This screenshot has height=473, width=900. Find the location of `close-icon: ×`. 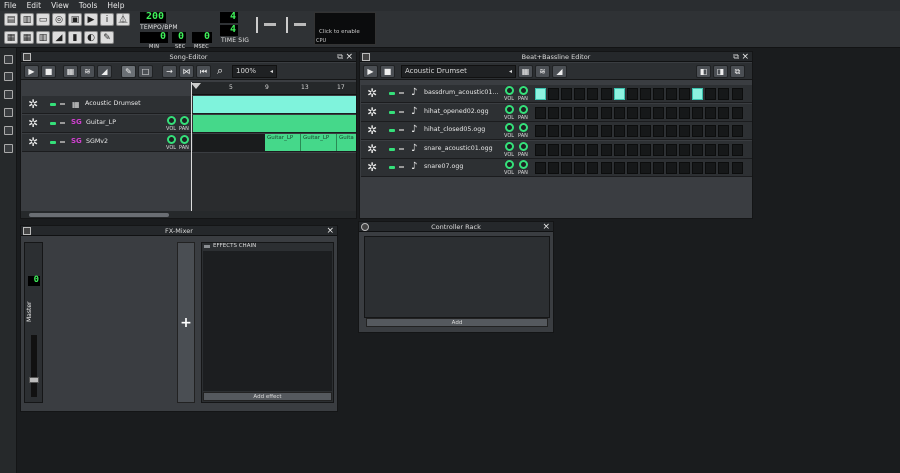

close-icon: × is located at coordinates (546, 227).